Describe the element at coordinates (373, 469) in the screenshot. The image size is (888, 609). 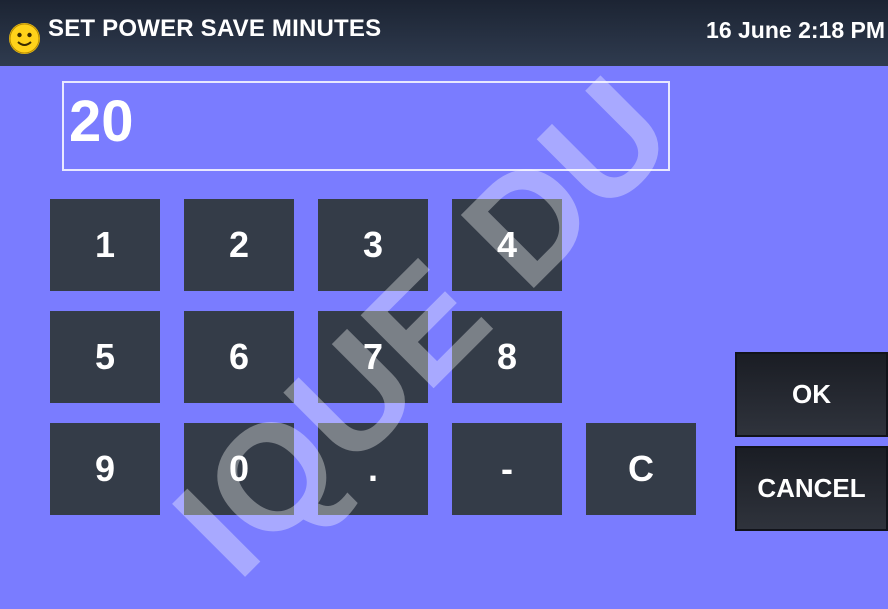
I see `key-decimal: .` at that location.